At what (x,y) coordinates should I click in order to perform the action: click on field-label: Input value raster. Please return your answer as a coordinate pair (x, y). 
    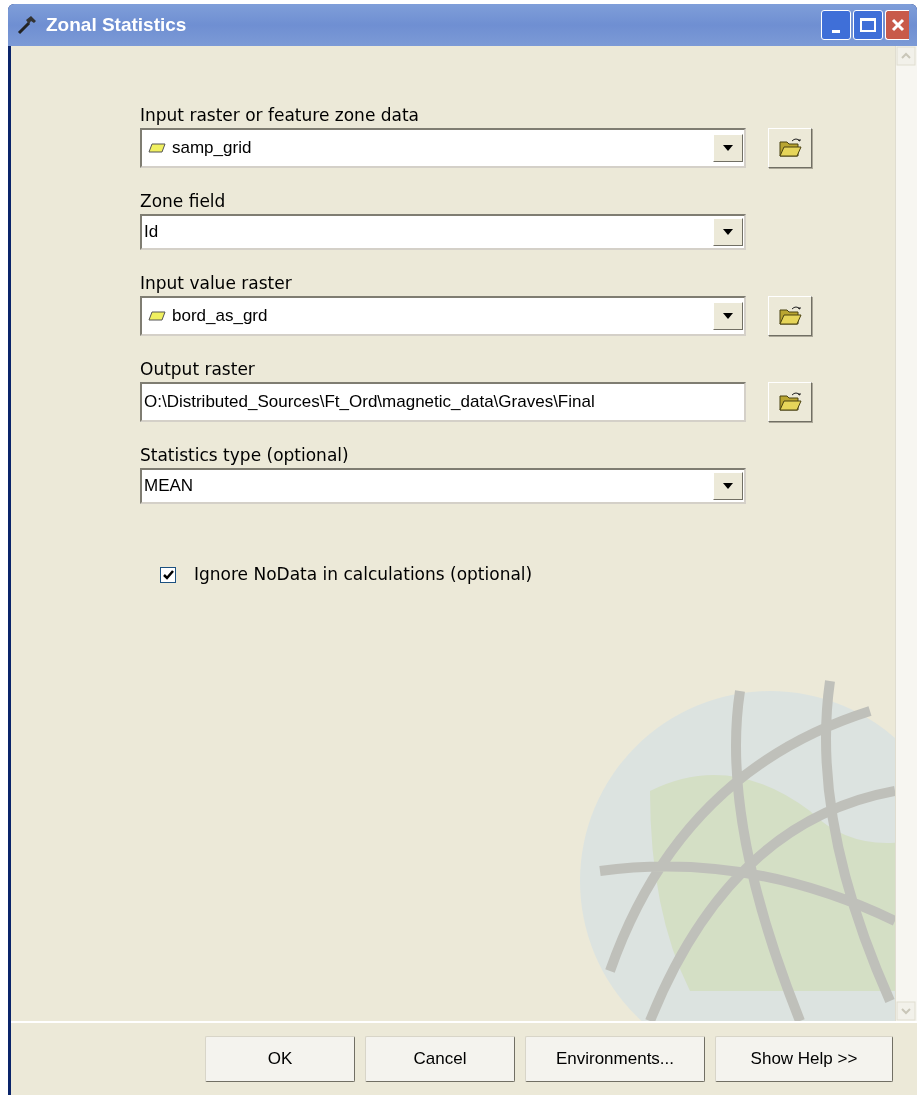
    Looking at the image, I should click on (216, 283).